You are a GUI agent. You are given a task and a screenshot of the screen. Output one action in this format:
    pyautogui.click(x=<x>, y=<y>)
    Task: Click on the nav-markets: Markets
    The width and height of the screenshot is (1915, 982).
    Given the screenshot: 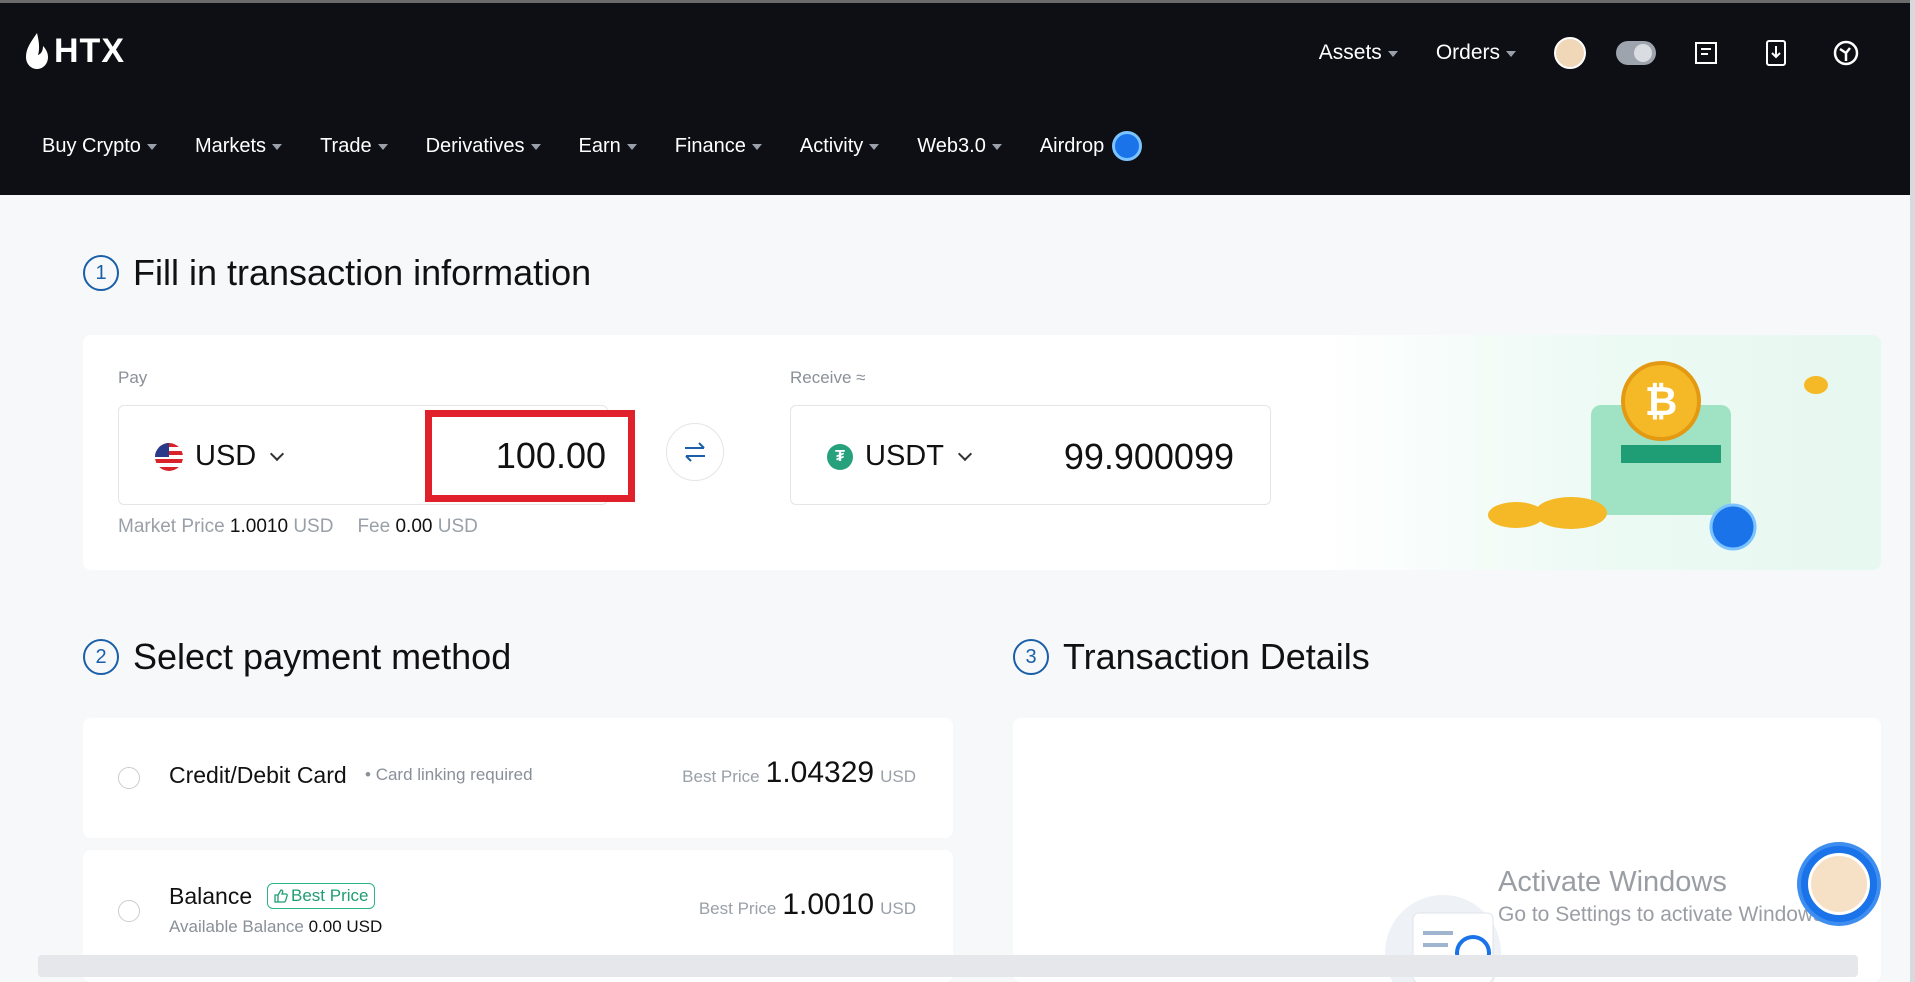 What is the action you would take?
    pyautogui.click(x=238, y=146)
    